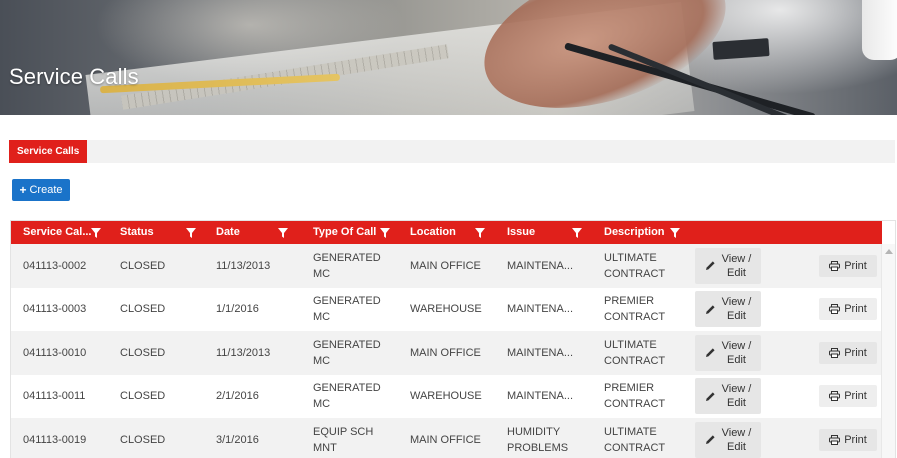 The image size is (897, 458). Describe the element at coordinates (55, 439) in the screenshot. I see `cell-service-call: 041113-0019` at that location.